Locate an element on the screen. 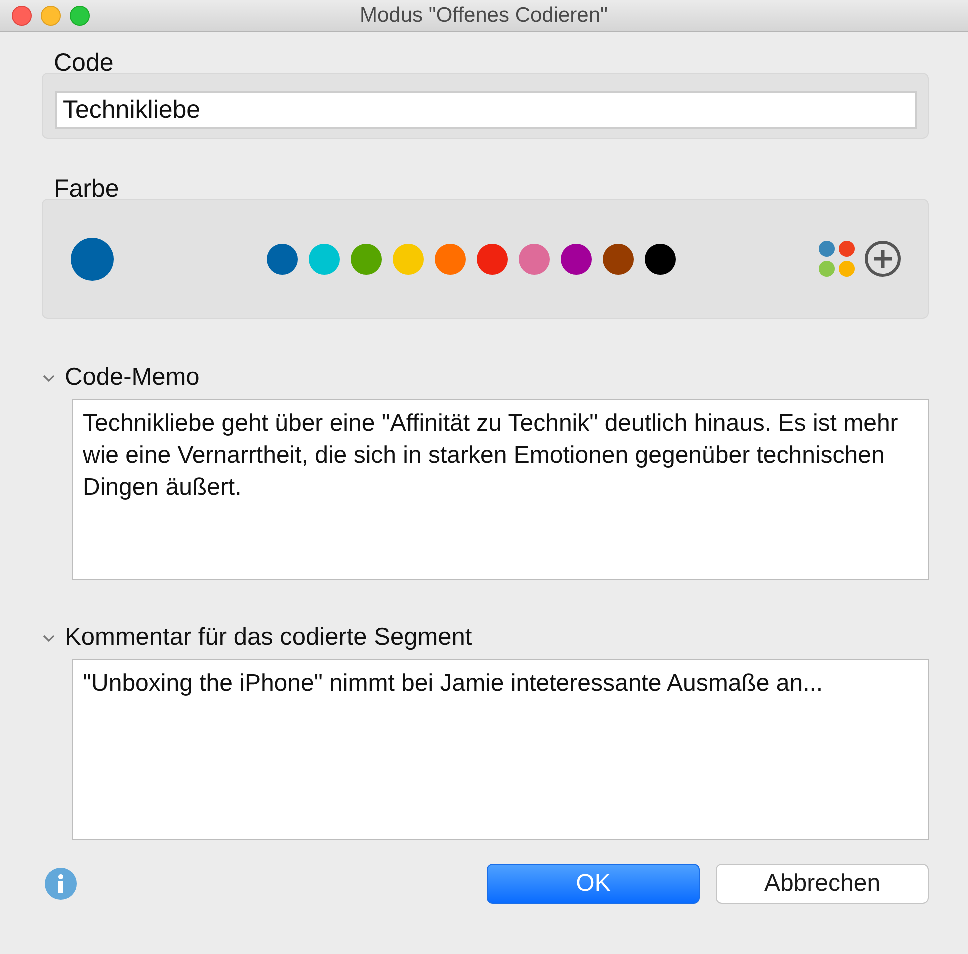  add-icon is located at coordinates (883, 259).